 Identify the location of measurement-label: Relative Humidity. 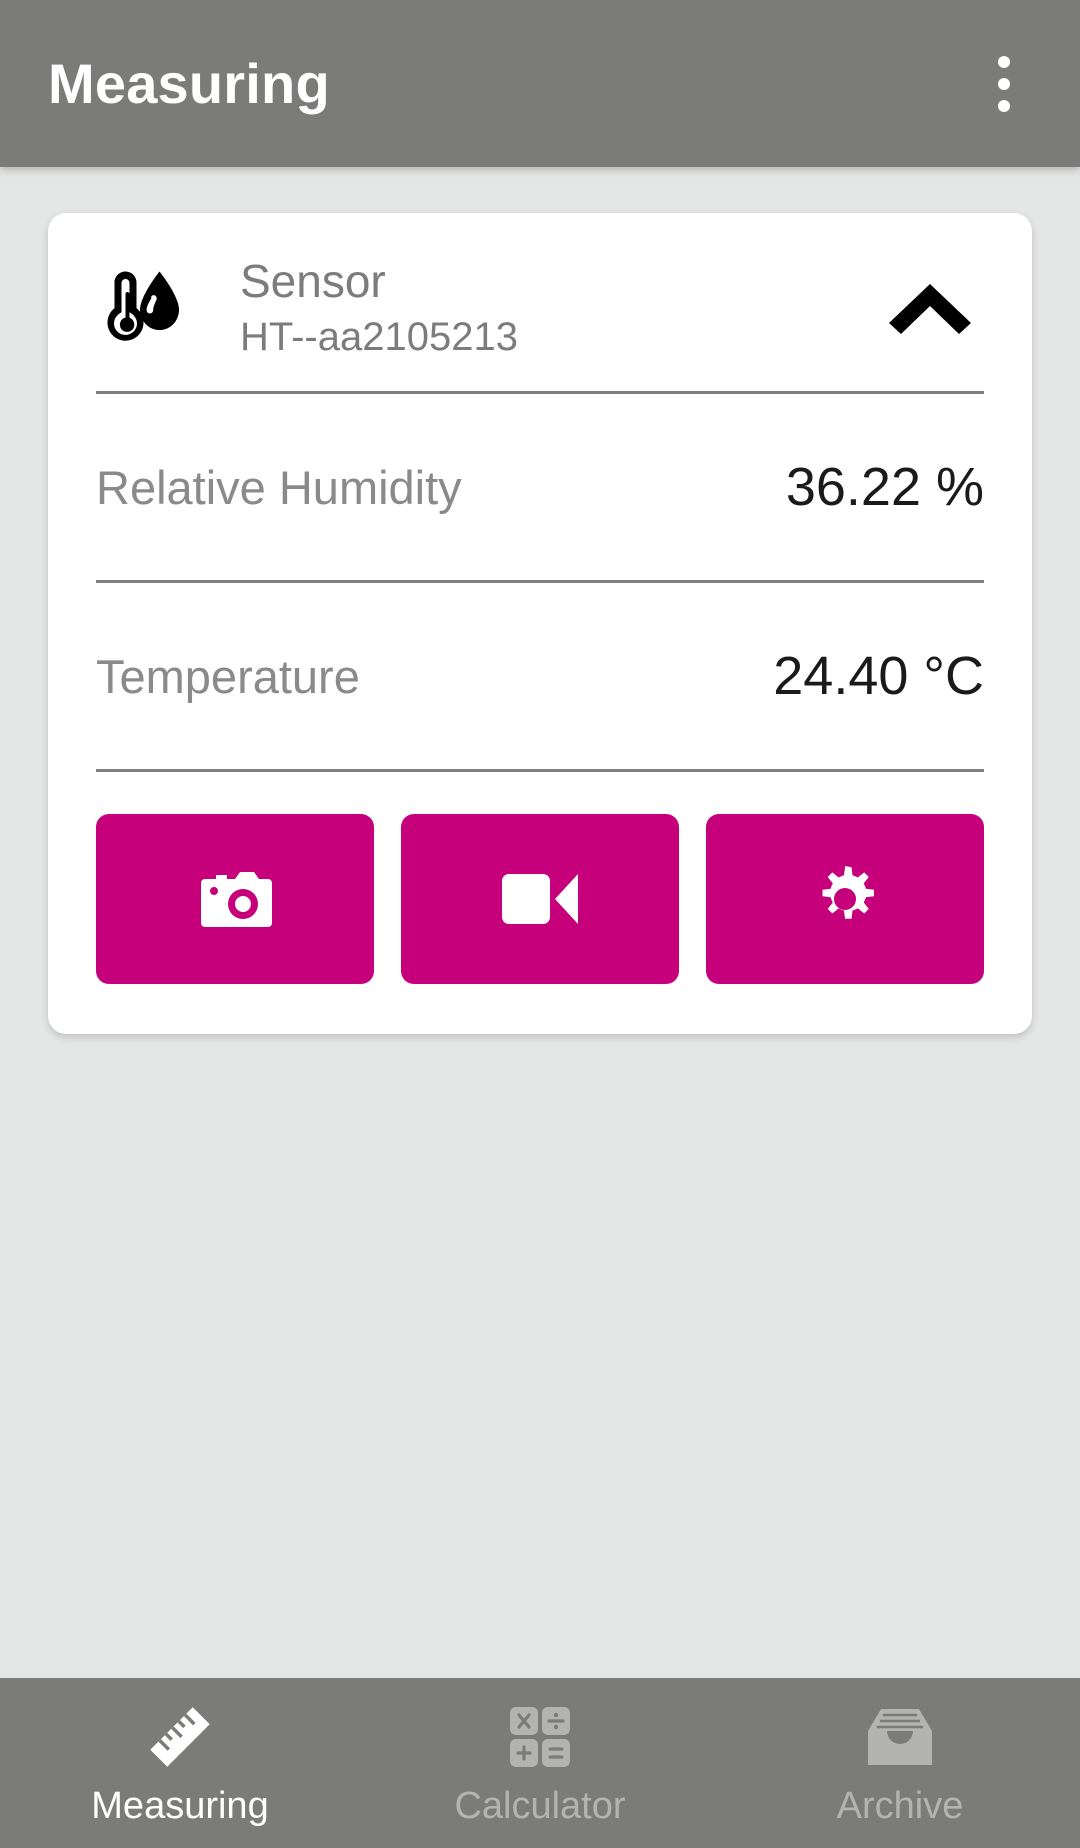
(279, 487).